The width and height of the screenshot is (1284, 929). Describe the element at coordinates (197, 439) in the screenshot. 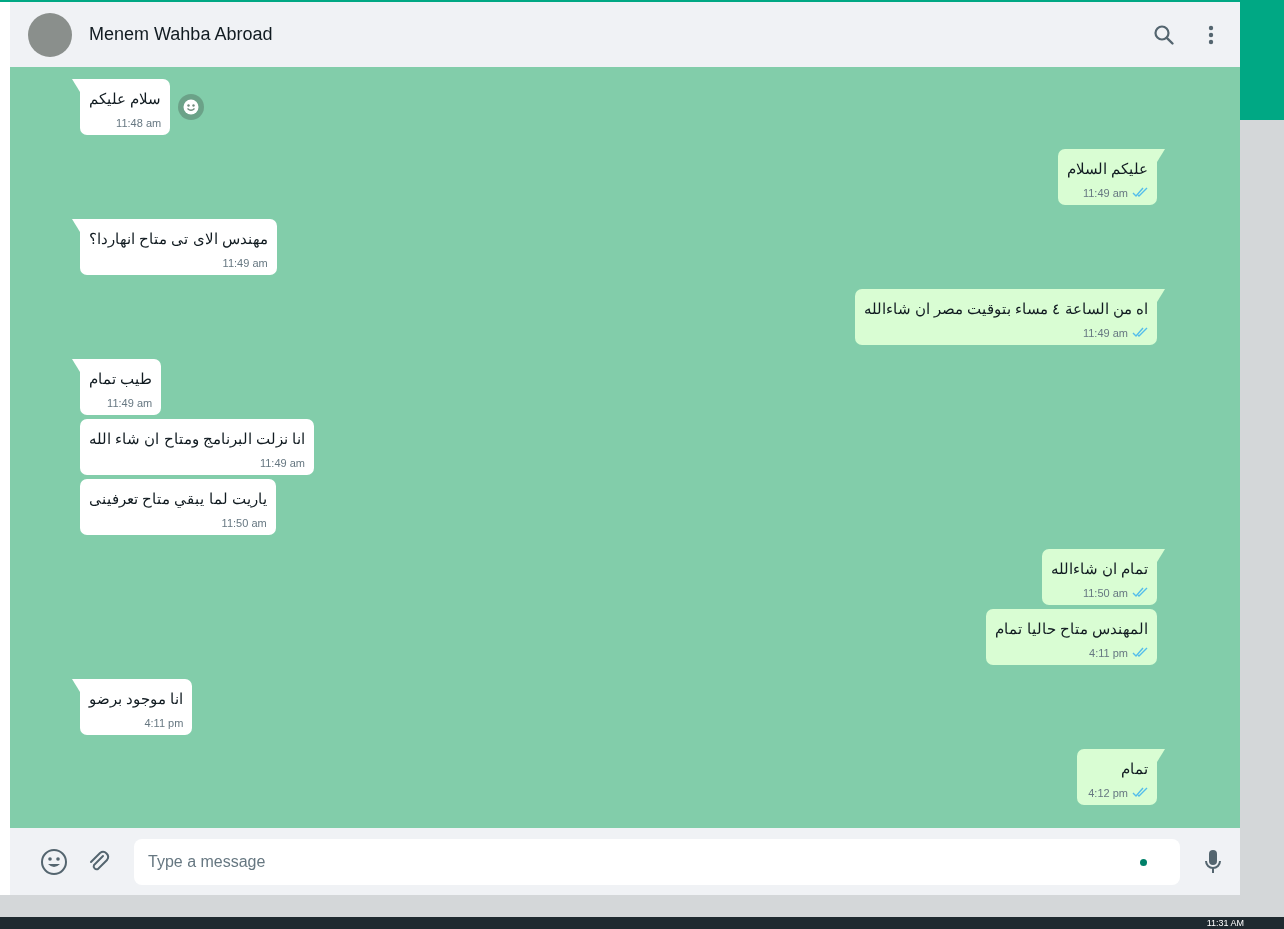

I see `message-text: انا نزلت البرنامج ومتاح ان شاء الله` at that location.